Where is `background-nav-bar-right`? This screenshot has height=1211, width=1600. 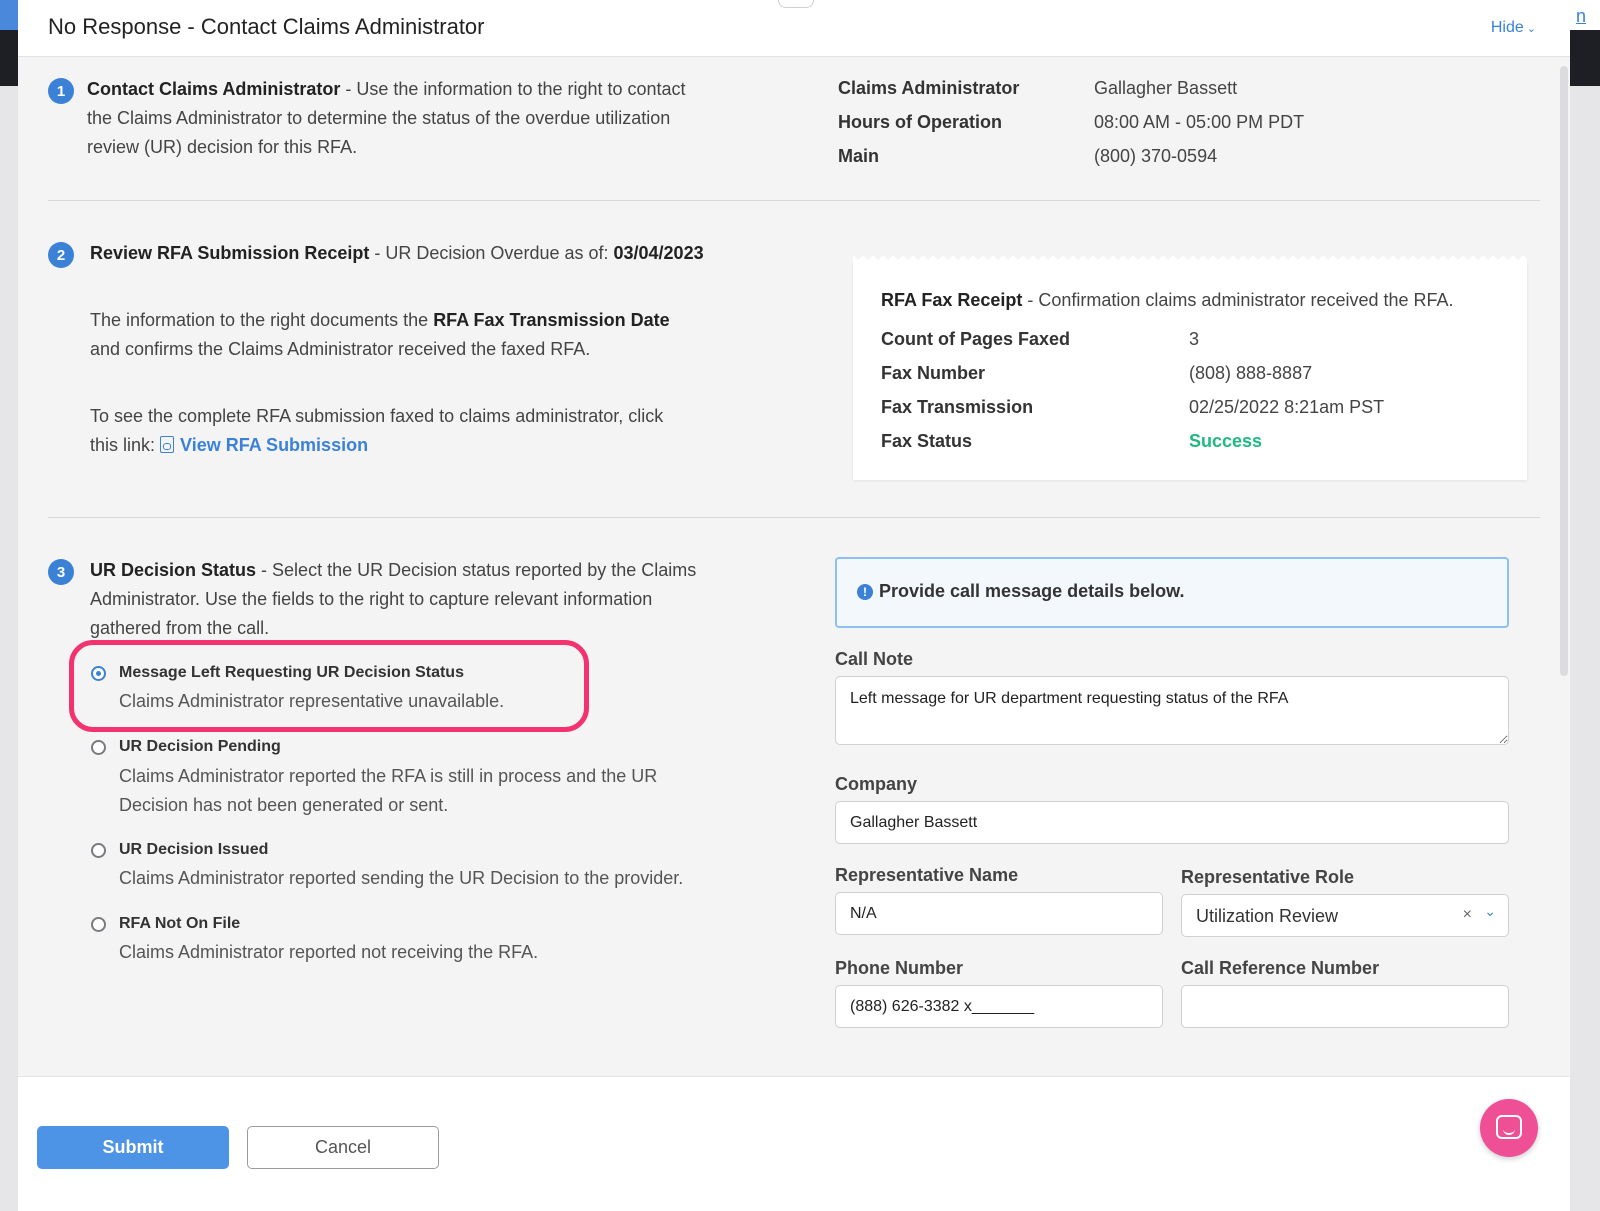
background-nav-bar-right is located at coordinates (1585, 58).